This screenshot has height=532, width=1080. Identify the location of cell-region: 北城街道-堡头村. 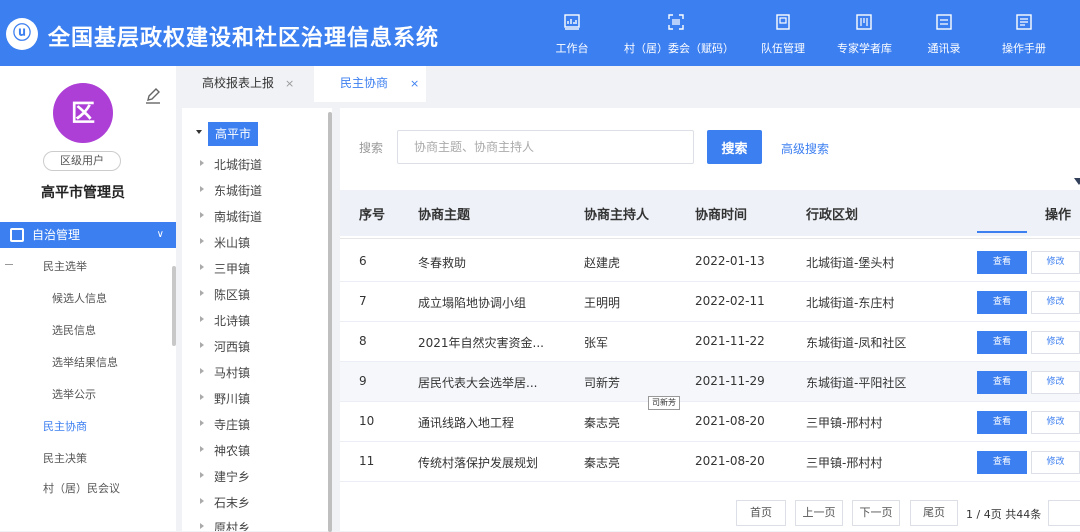
(850, 263).